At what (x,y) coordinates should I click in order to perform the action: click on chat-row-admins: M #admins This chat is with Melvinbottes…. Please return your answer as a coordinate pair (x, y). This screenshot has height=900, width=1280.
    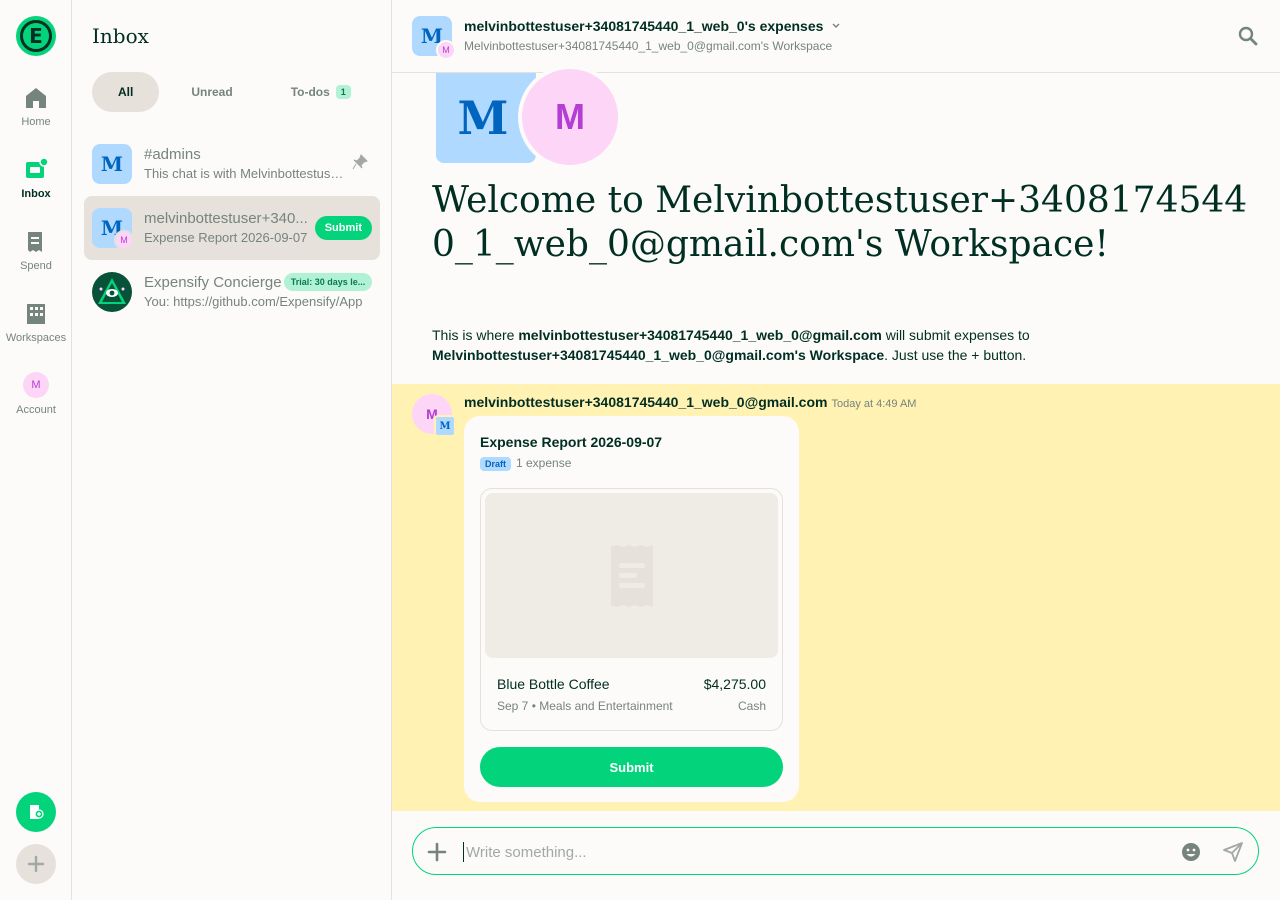
    Looking at the image, I should click on (232, 164).